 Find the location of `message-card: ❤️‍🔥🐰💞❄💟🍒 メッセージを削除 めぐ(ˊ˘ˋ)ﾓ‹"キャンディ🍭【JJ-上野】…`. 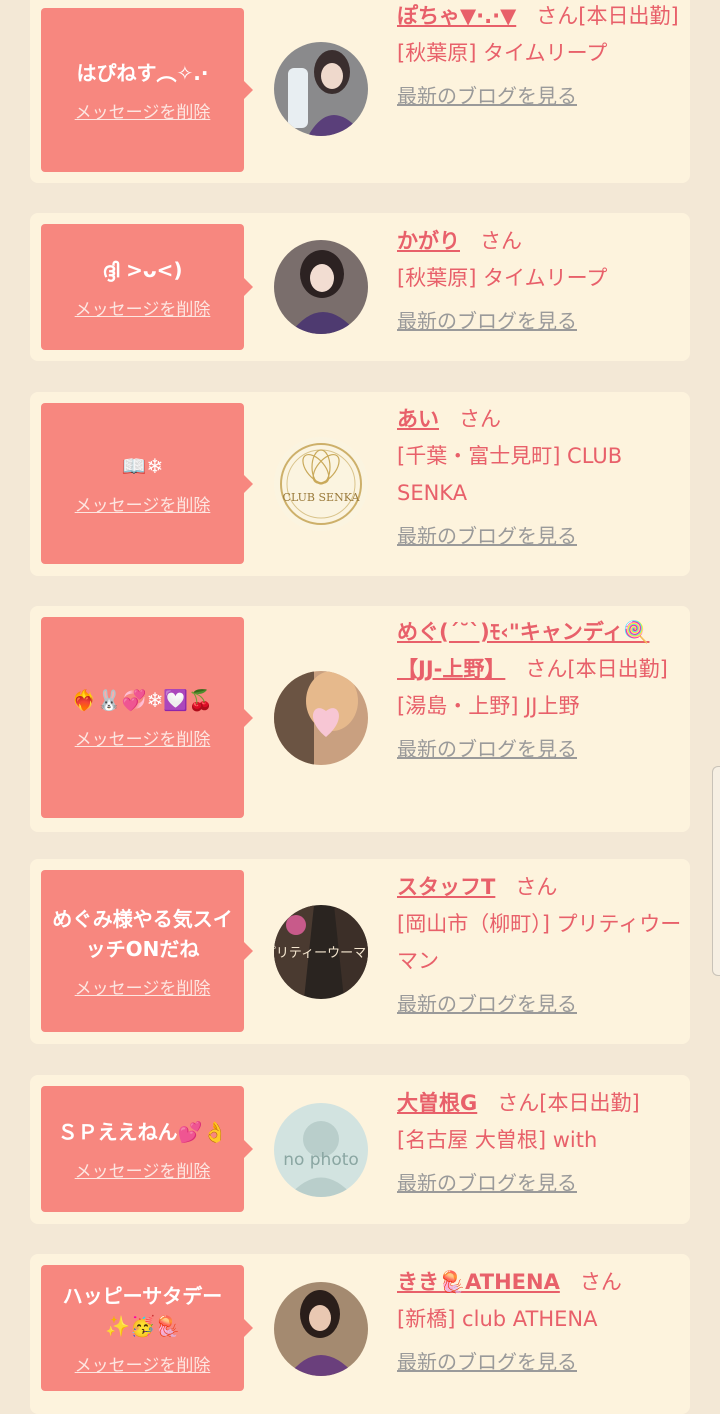

message-card: ❤️‍🔥🐰💞❄💟🍒 メッセージを削除 めぐ(ˊ˘ˋ)ﾓ‹"キャンディ🍭【JJ-上野】… is located at coordinates (360, 719).